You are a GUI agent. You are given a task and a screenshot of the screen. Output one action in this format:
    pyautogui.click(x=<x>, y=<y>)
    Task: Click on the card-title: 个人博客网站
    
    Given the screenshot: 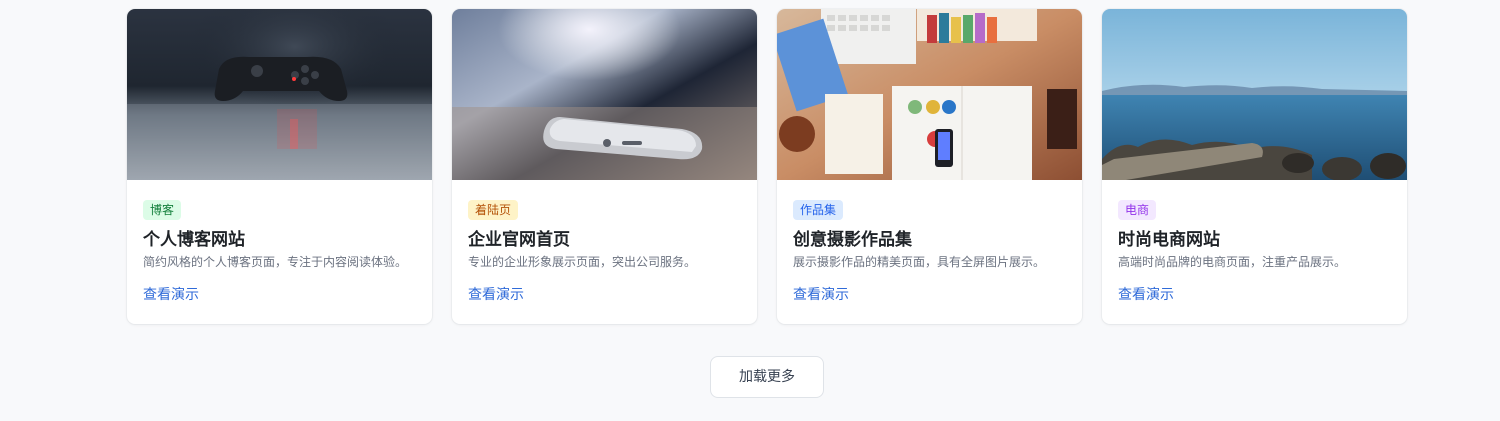 What is the action you would take?
    pyautogui.click(x=194, y=240)
    